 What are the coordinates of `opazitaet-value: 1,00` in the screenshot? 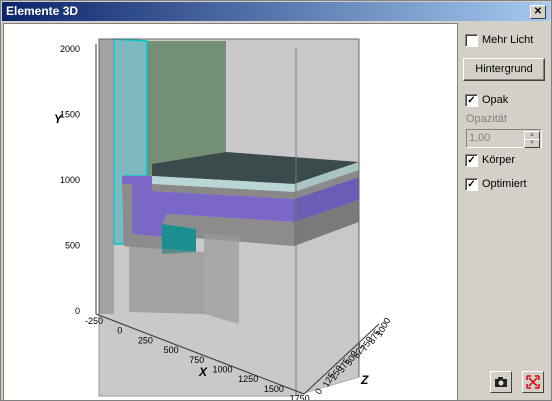 It's located at (479, 138).